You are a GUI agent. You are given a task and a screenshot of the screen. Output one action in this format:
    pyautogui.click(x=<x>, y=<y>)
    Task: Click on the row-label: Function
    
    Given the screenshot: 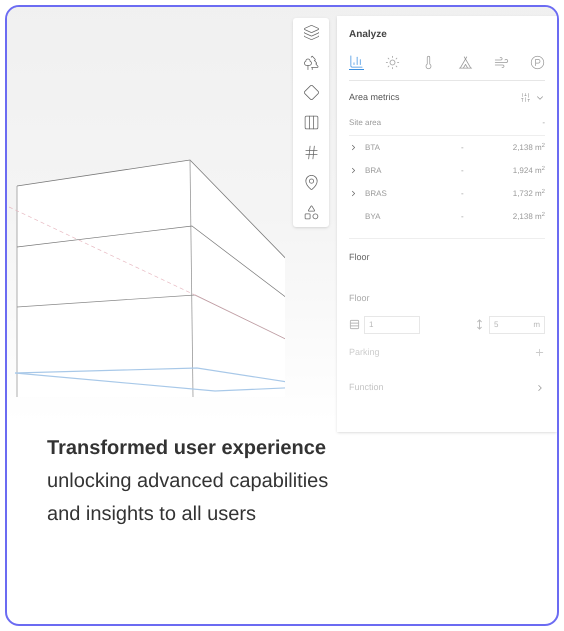 What is the action you would take?
    pyautogui.click(x=366, y=387)
    